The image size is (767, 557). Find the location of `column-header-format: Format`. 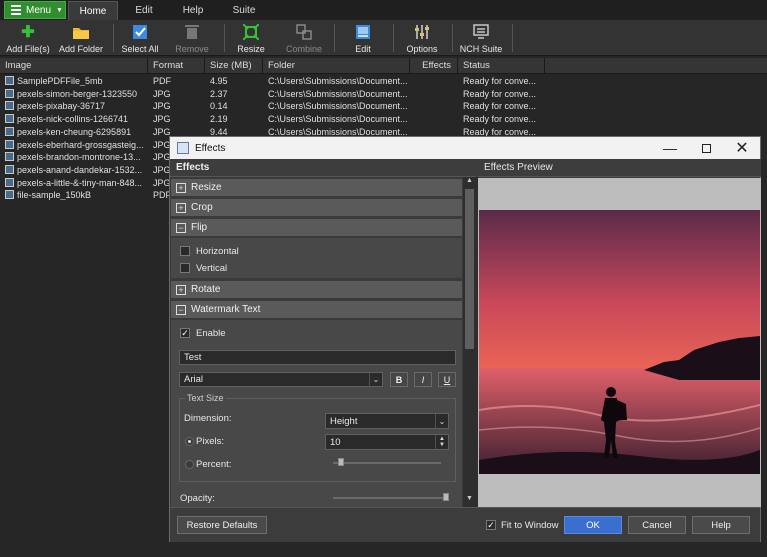

column-header-format: Format is located at coordinates (176, 66).